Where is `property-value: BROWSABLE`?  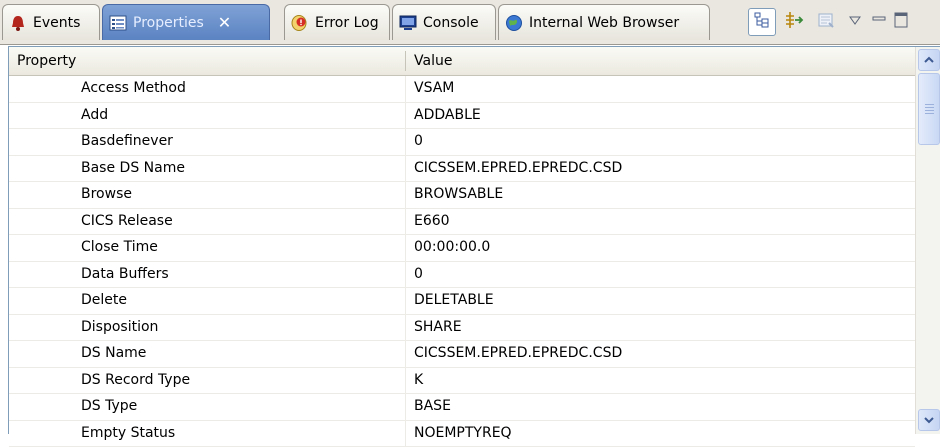
property-value: BROWSABLE is located at coordinates (458, 194).